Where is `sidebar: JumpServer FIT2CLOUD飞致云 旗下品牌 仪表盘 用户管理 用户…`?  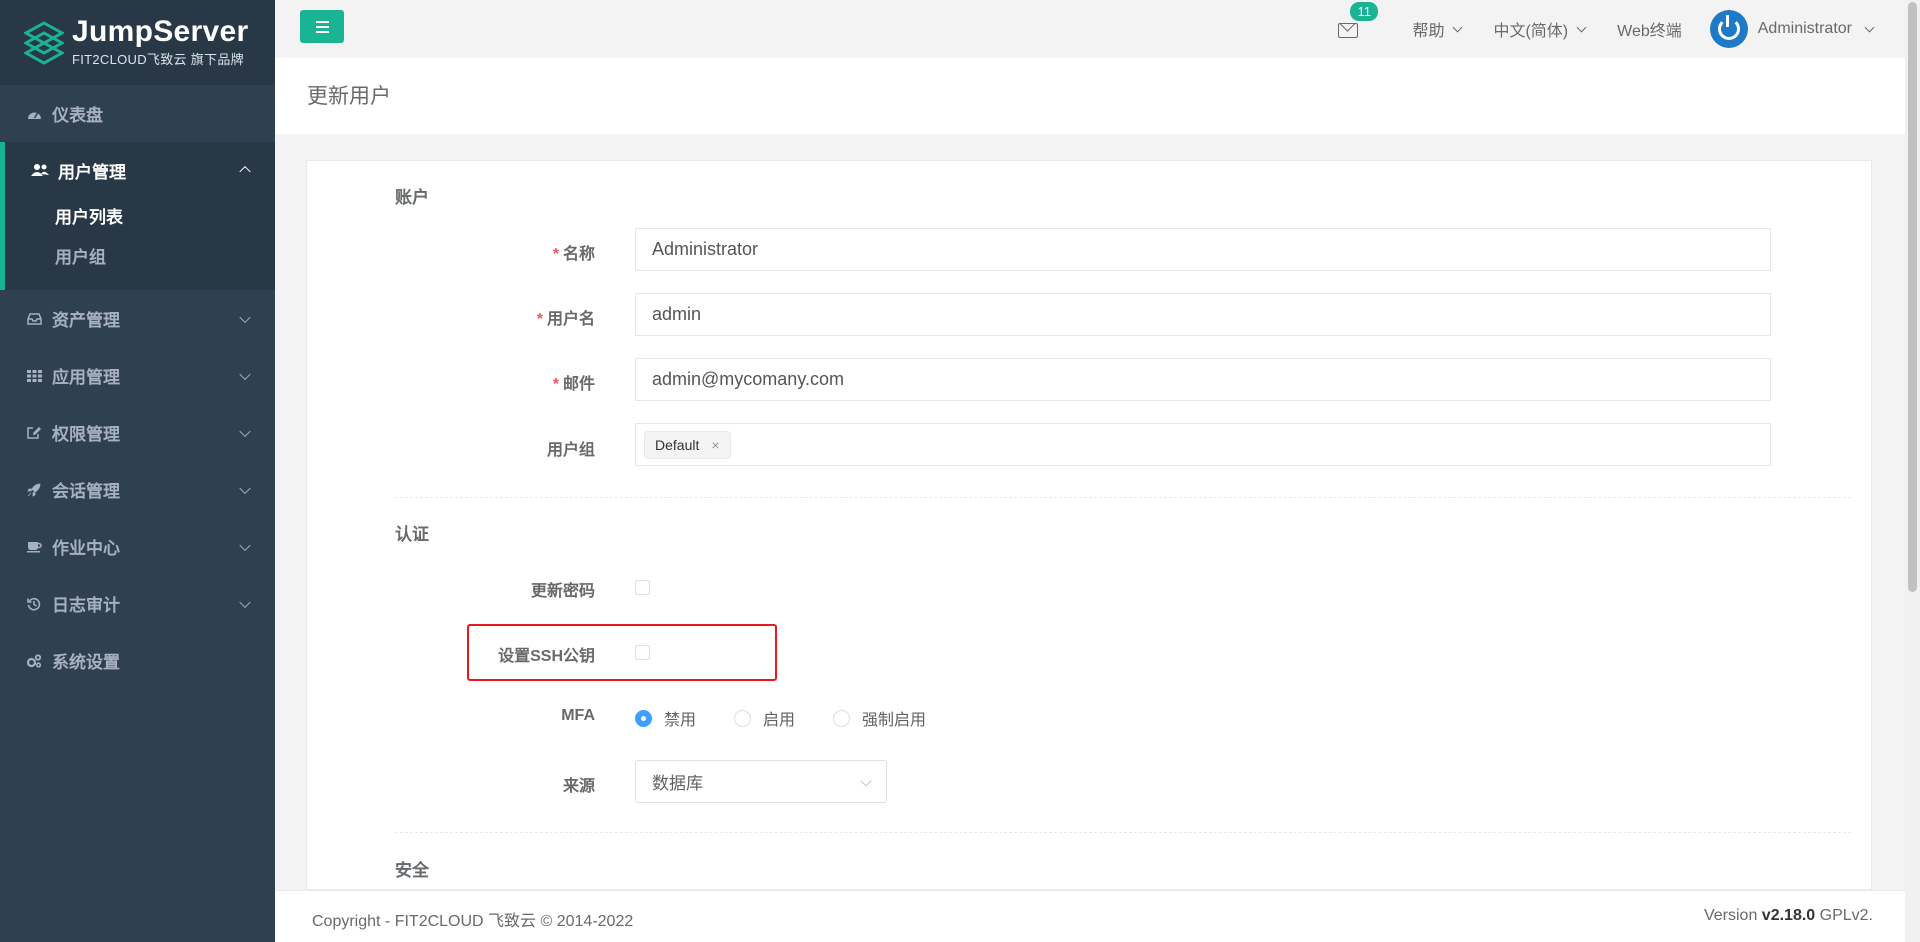
sidebar: JumpServer FIT2CLOUD飞致云 旗下品牌 仪表盘 用户管理 用户… is located at coordinates (137, 471).